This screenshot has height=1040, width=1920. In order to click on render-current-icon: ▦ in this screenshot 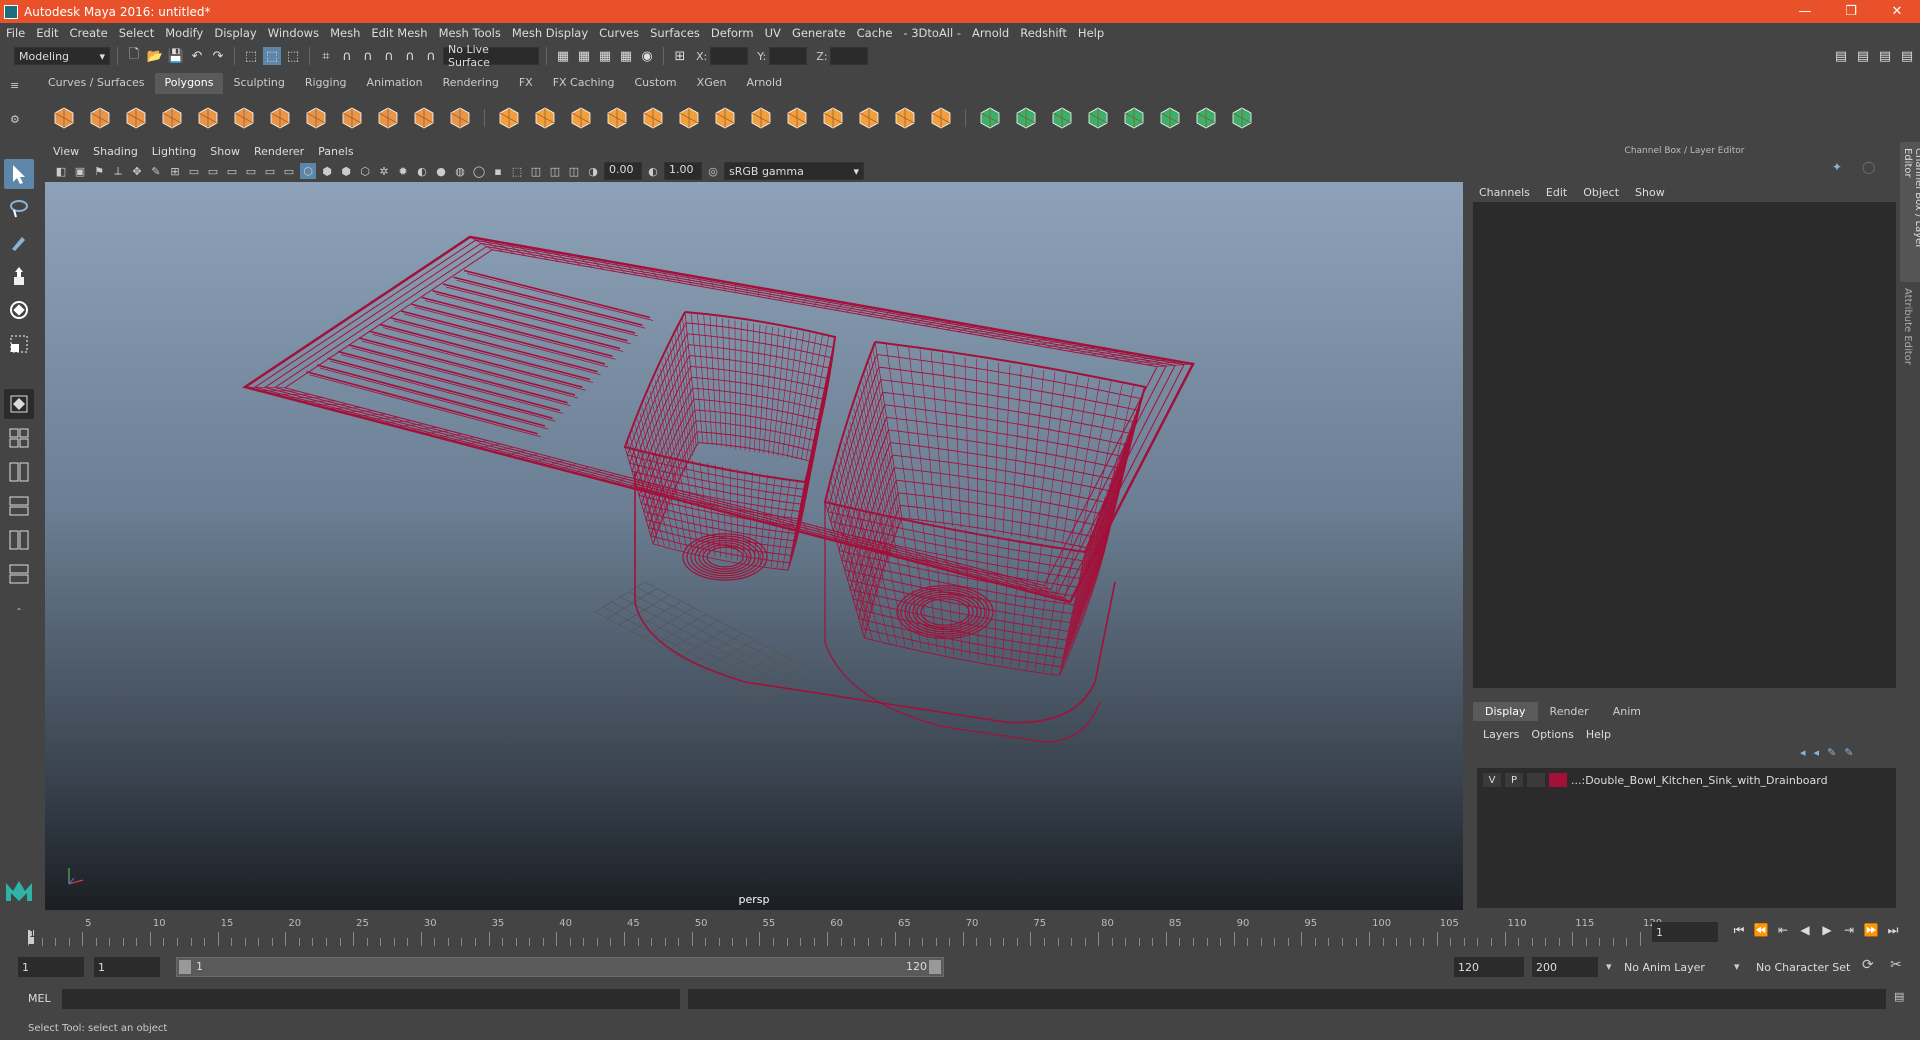, I will do `click(584, 56)`.